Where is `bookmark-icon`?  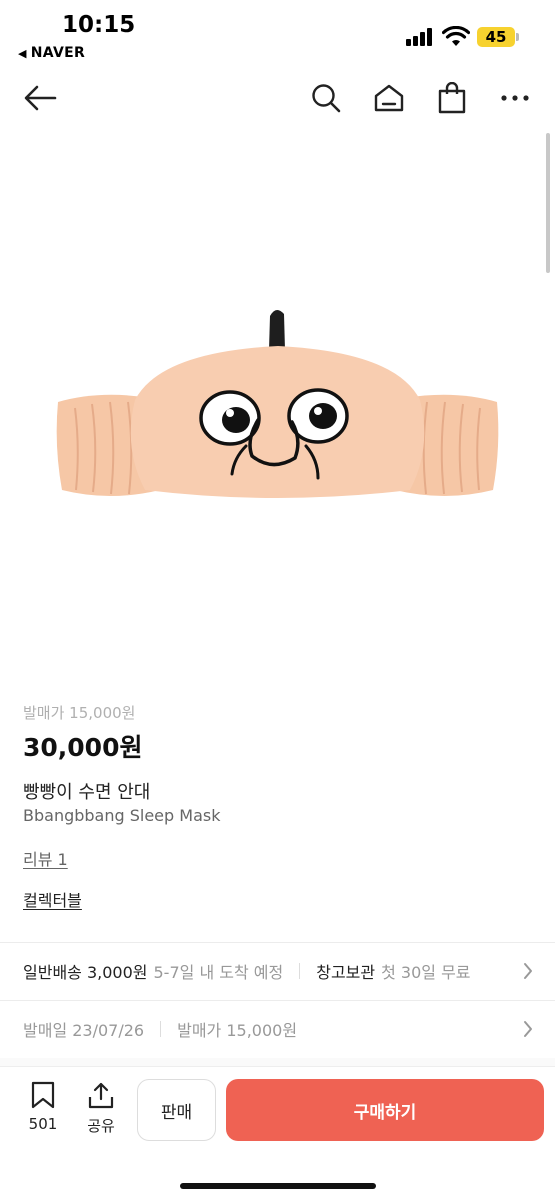
bookmark-icon is located at coordinates (43, 1095).